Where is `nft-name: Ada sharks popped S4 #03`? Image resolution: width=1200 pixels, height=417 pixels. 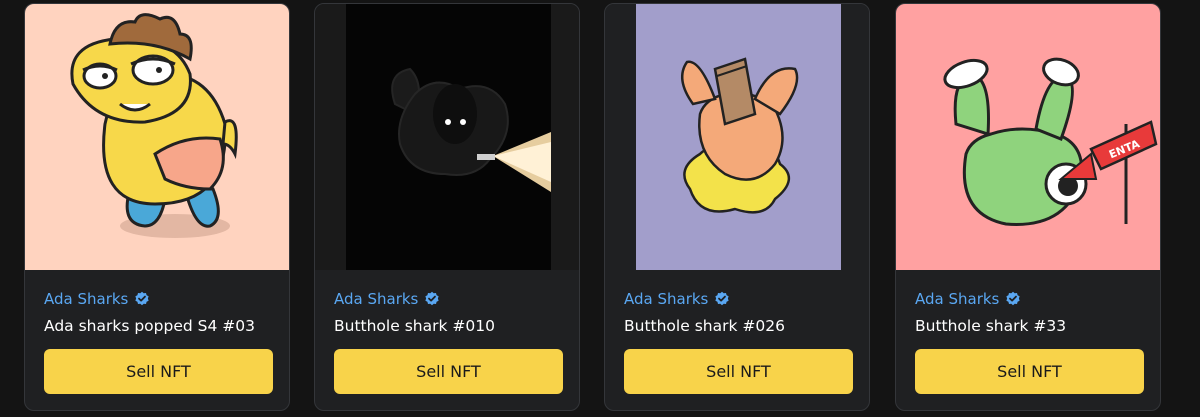 nft-name: Ada sharks popped S4 #03 is located at coordinates (149, 326).